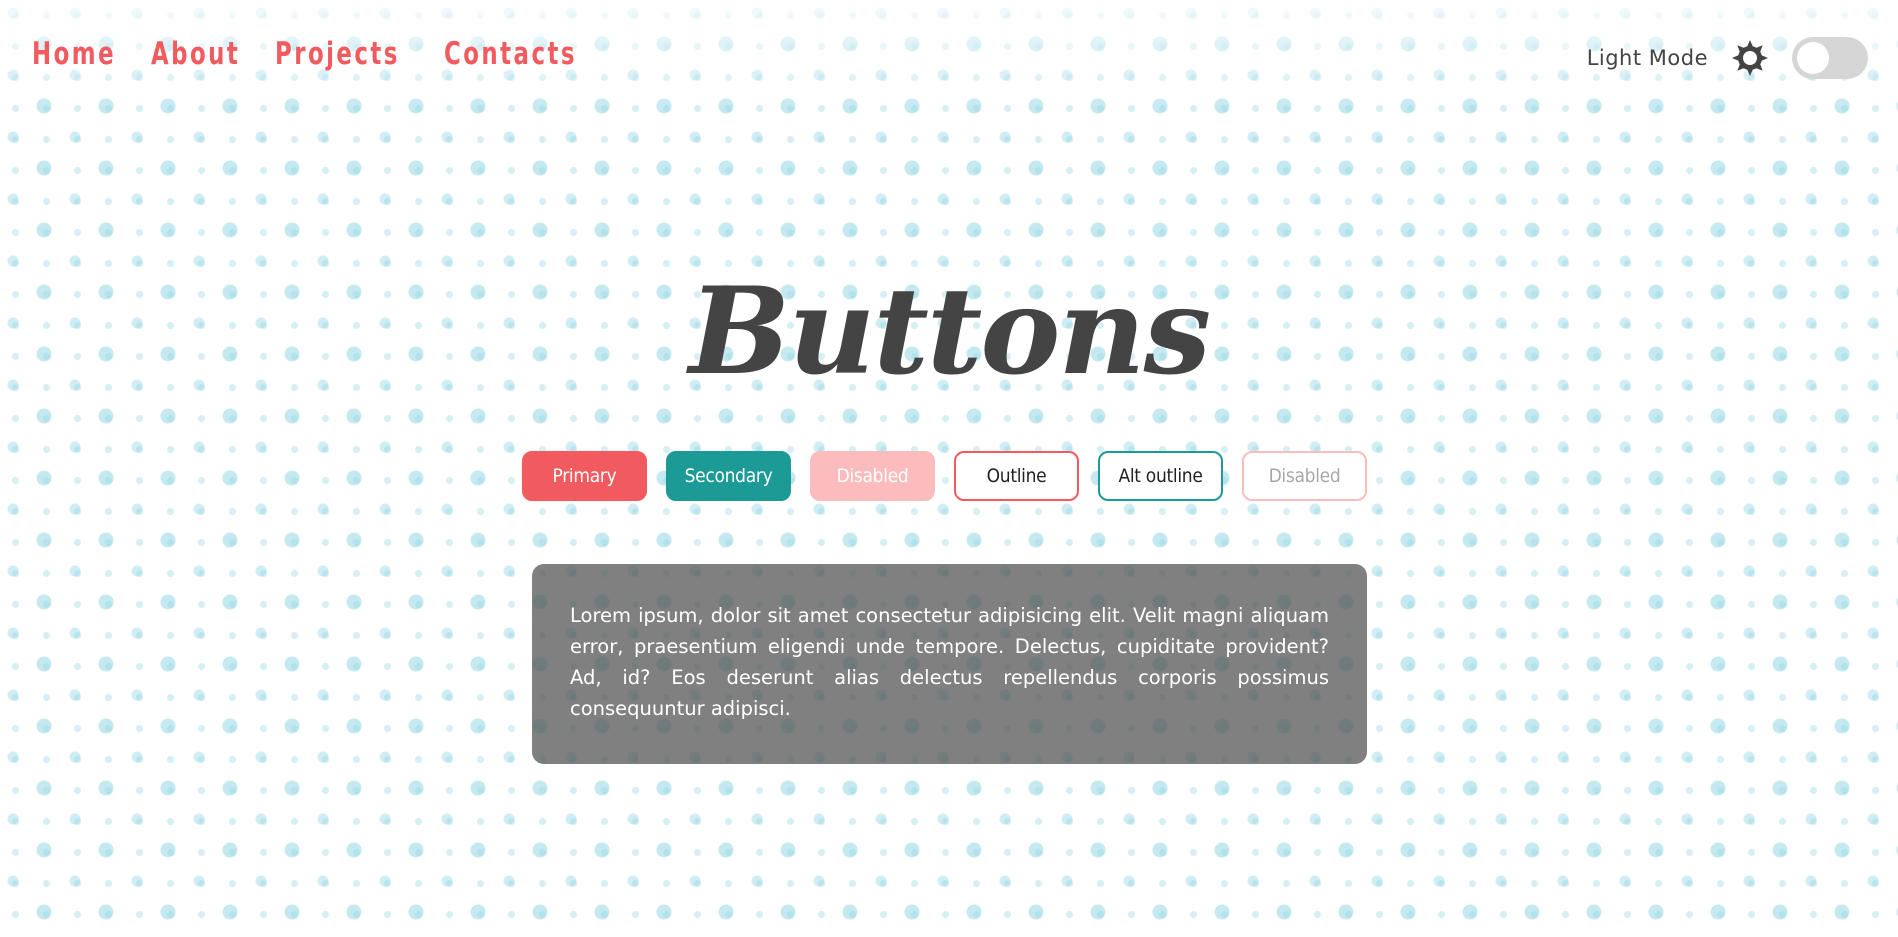 This screenshot has width=1898, height=937. I want to click on sun-icon, so click(1750, 58).